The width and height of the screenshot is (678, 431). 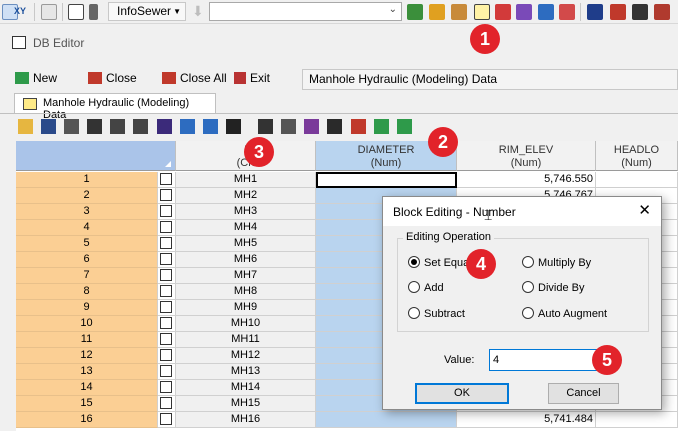 What do you see at coordinates (87, 308) in the screenshot?
I see `row-number: 9` at bounding box center [87, 308].